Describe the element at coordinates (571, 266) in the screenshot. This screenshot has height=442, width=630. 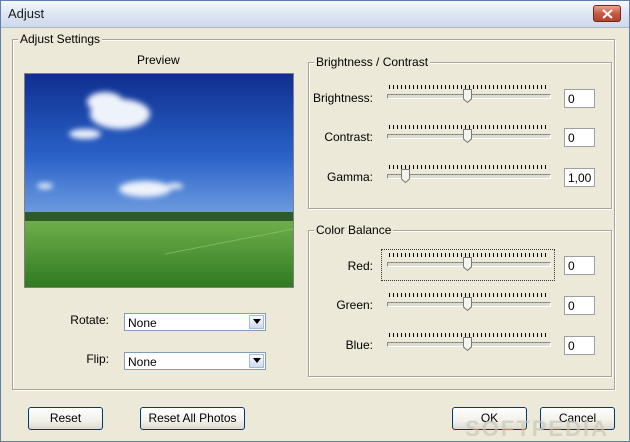
I see `red-value: 0` at that location.